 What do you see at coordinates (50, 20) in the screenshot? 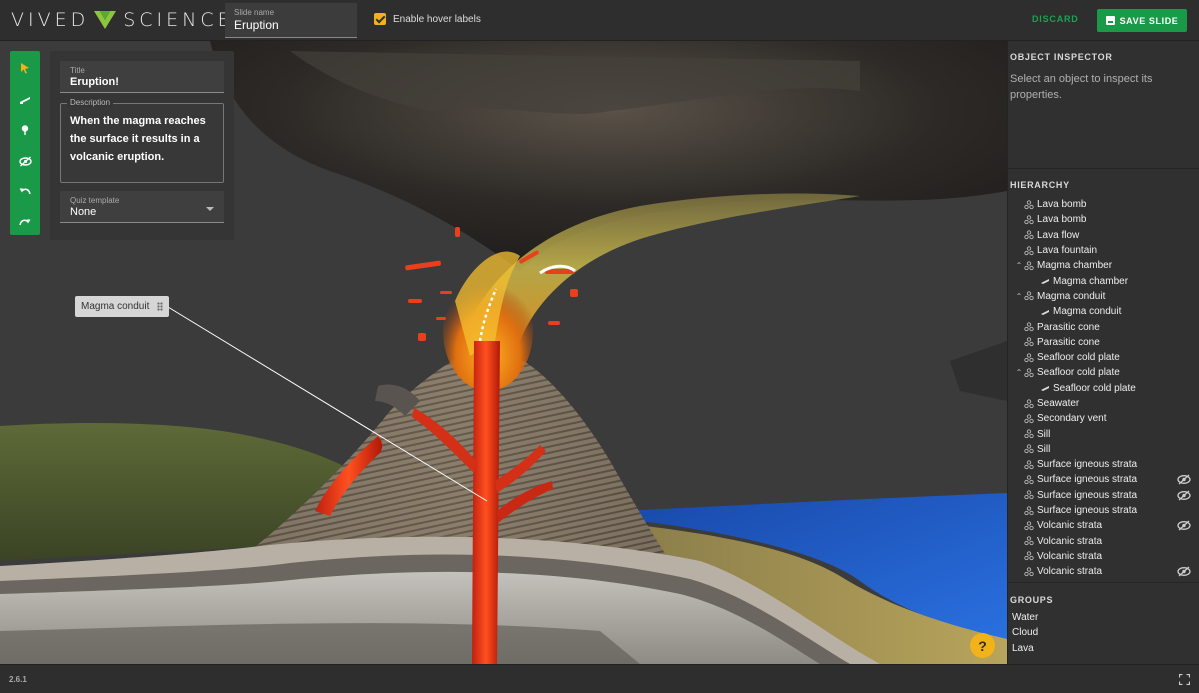
I see `logo-text-left: VIVED` at bounding box center [50, 20].